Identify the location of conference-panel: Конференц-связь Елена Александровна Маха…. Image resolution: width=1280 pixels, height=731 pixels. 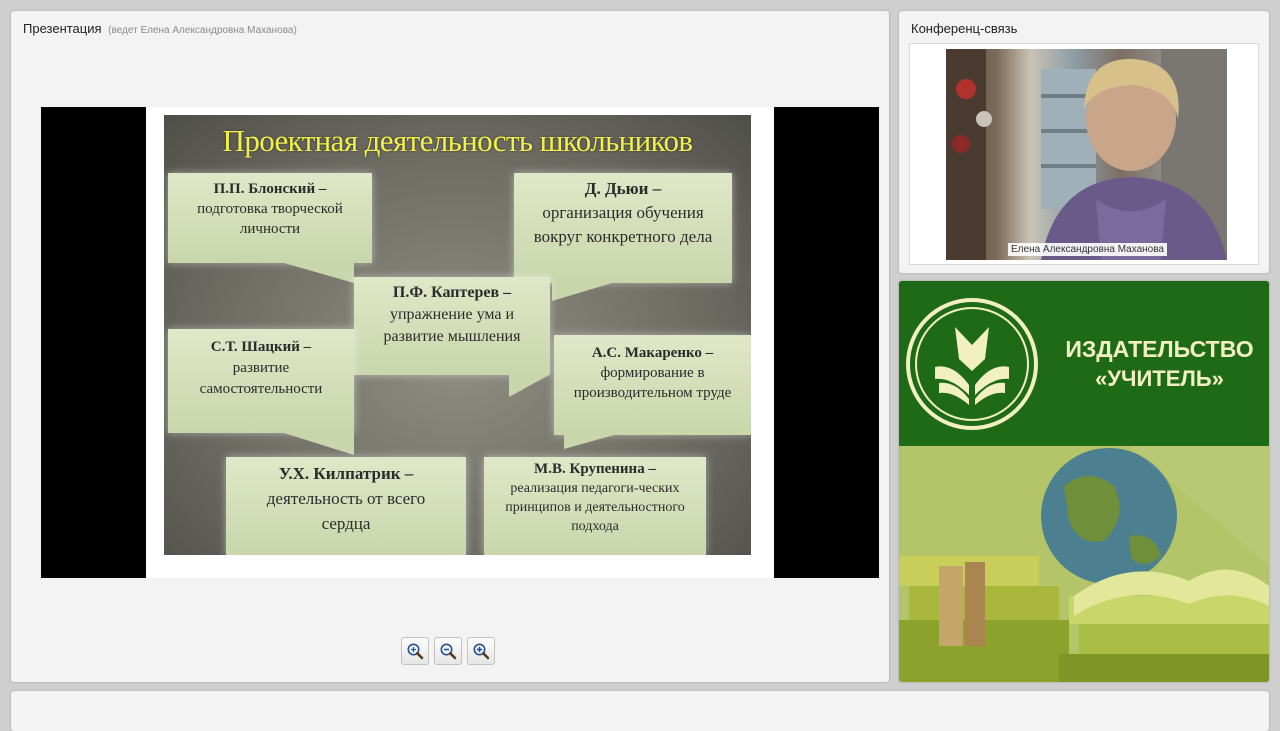
(1084, 142).